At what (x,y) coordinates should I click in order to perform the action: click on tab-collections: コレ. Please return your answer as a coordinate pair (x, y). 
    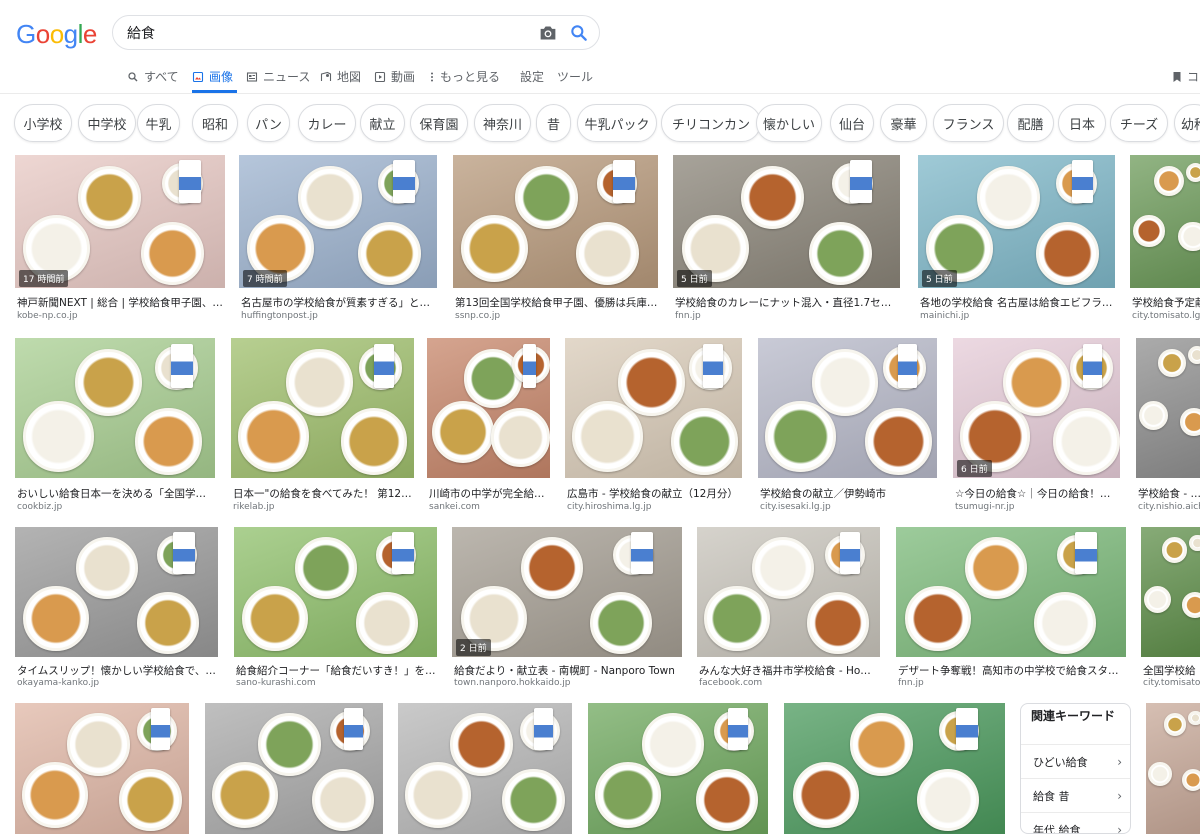
    Looking at the image, I should click on (1186, 76).